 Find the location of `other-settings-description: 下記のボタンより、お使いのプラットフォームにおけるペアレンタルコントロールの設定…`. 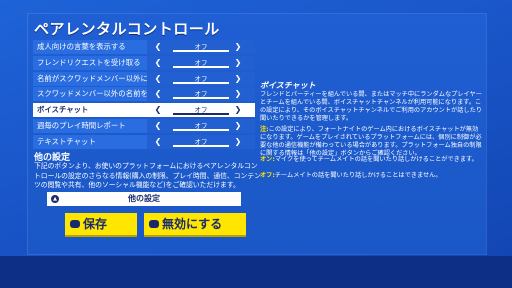

other-settings-description: 下記のボタンより、お使いのプラットフォームにおけるペアレンタルコントロールの設定… is located at coordinates (147, 175).